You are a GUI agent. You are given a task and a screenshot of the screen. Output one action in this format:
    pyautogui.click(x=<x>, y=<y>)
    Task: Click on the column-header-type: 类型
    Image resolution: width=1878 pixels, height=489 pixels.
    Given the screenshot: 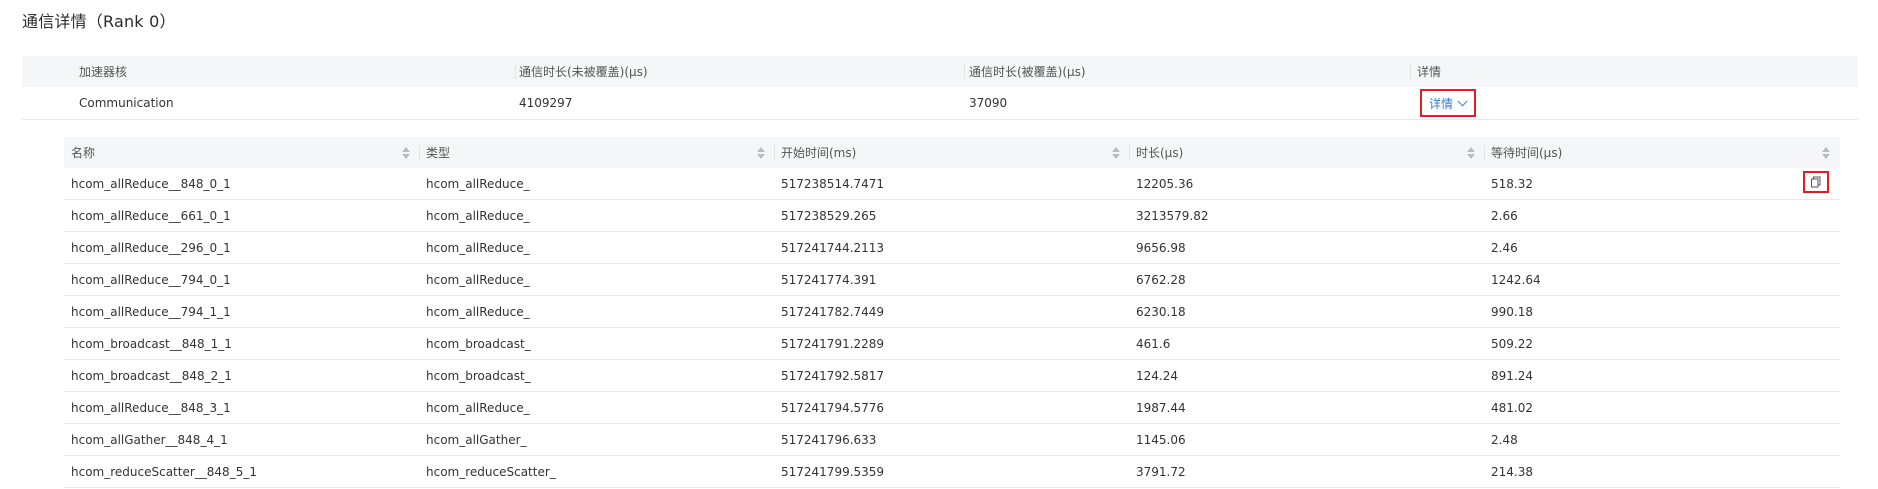 What is the action you would take?
    pyautogui.click(x=596, y=152)
    